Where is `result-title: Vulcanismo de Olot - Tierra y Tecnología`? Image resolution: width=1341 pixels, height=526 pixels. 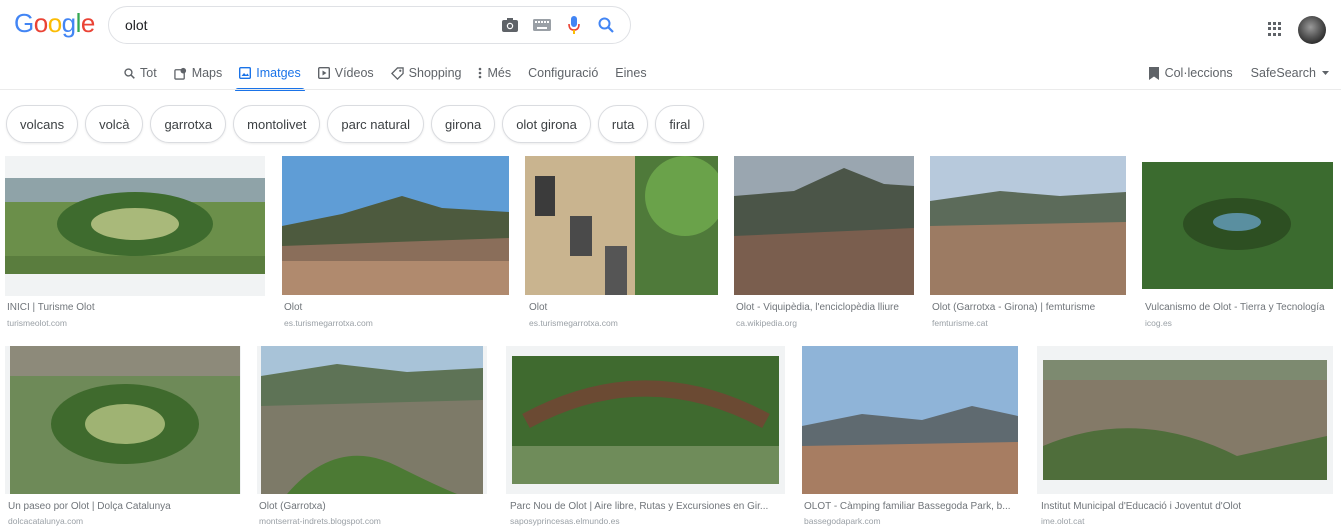 result-title: Vulcanismo de Olot - Tierra y Tecnología is located at coordinates (1235, 307).